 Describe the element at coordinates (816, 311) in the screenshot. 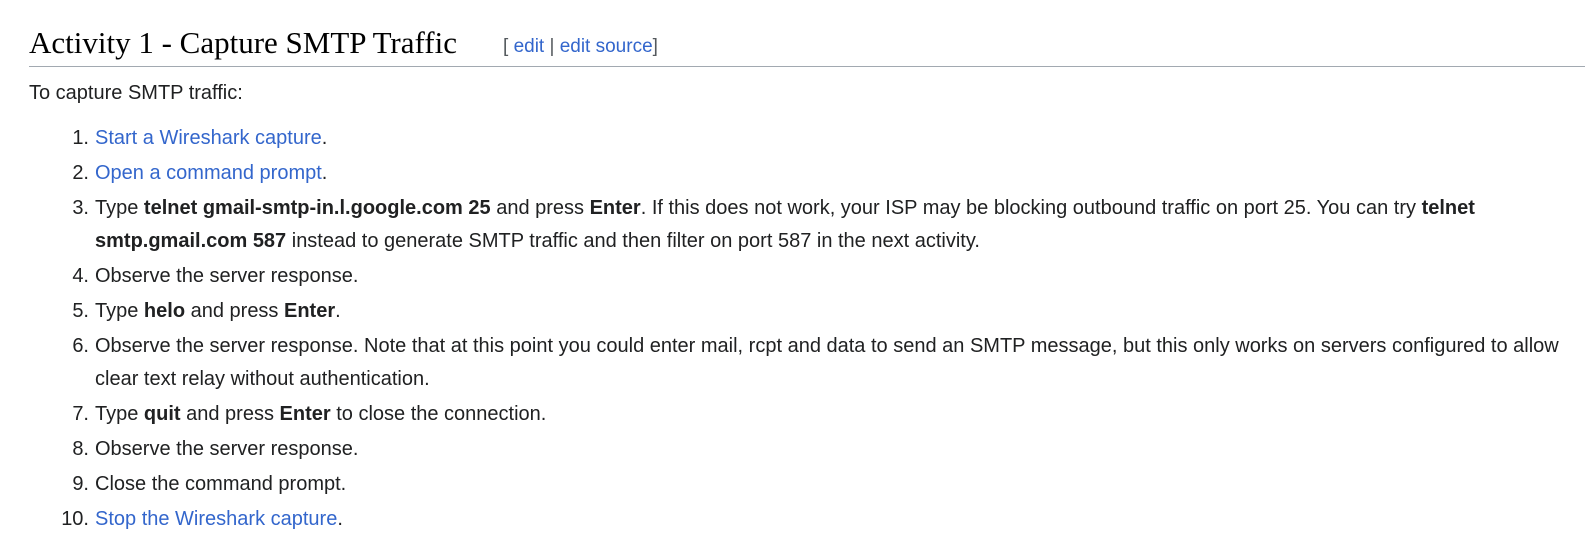

I see `list-item-type-helo: 5. Type helo and press Enter.` at that location.